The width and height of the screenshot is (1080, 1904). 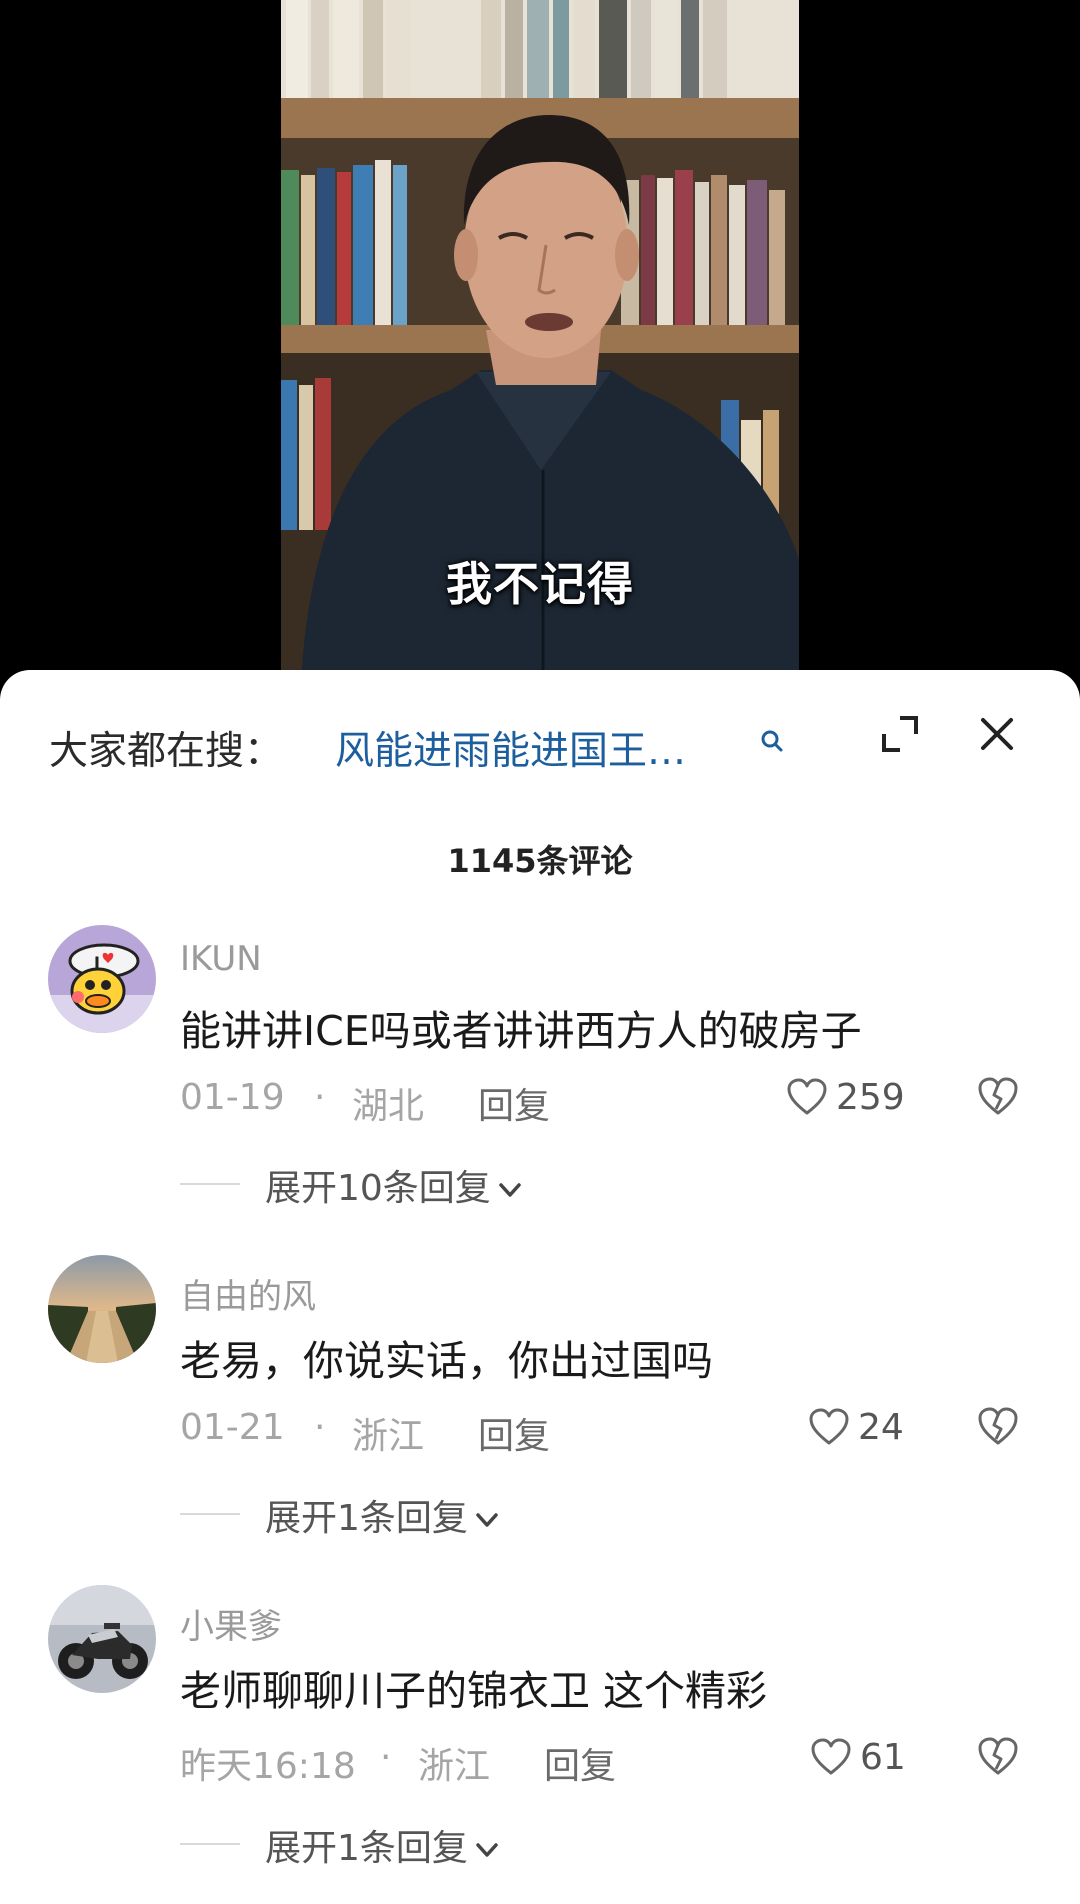 I want to click on like-count: 61, so click(x=883, y=1757).